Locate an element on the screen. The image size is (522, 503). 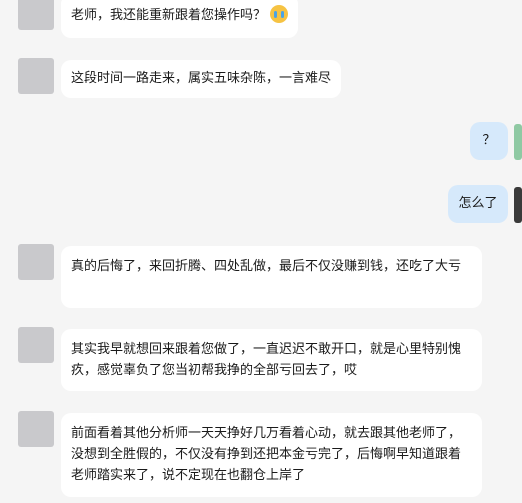
message-text: 老师，我还能重新跟着您操作吗？ is located at coordinates (169, 15).